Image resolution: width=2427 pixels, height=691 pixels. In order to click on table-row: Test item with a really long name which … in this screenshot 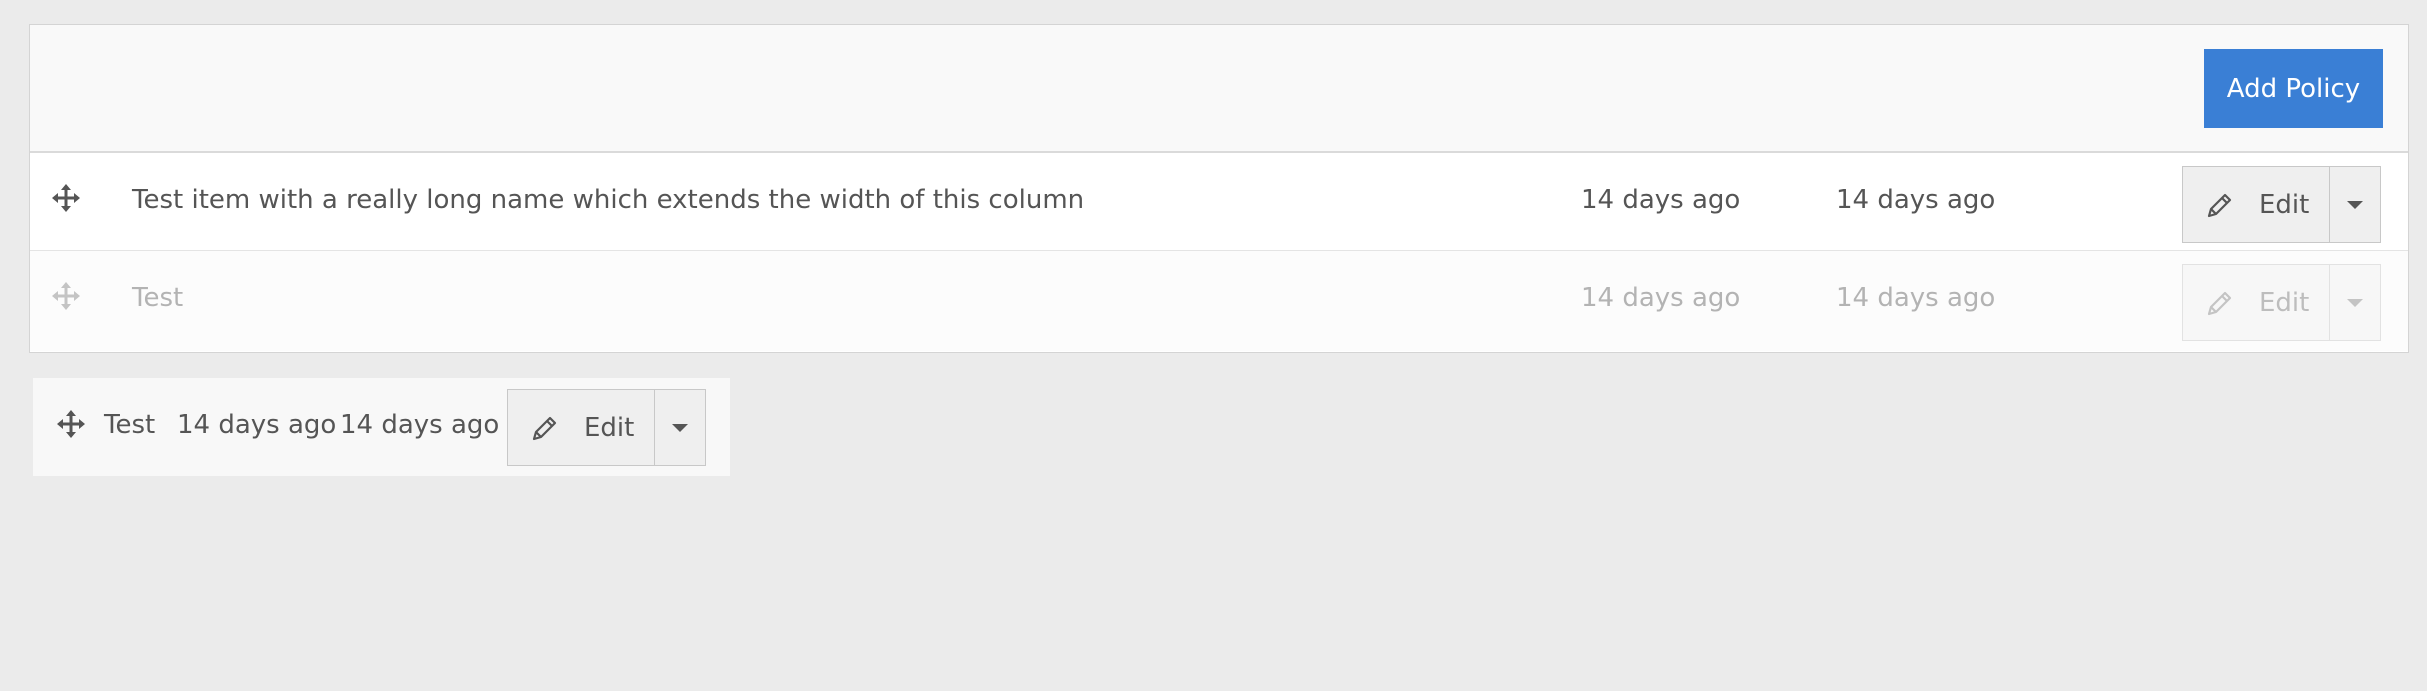, I will do `click(1219, 202)`.